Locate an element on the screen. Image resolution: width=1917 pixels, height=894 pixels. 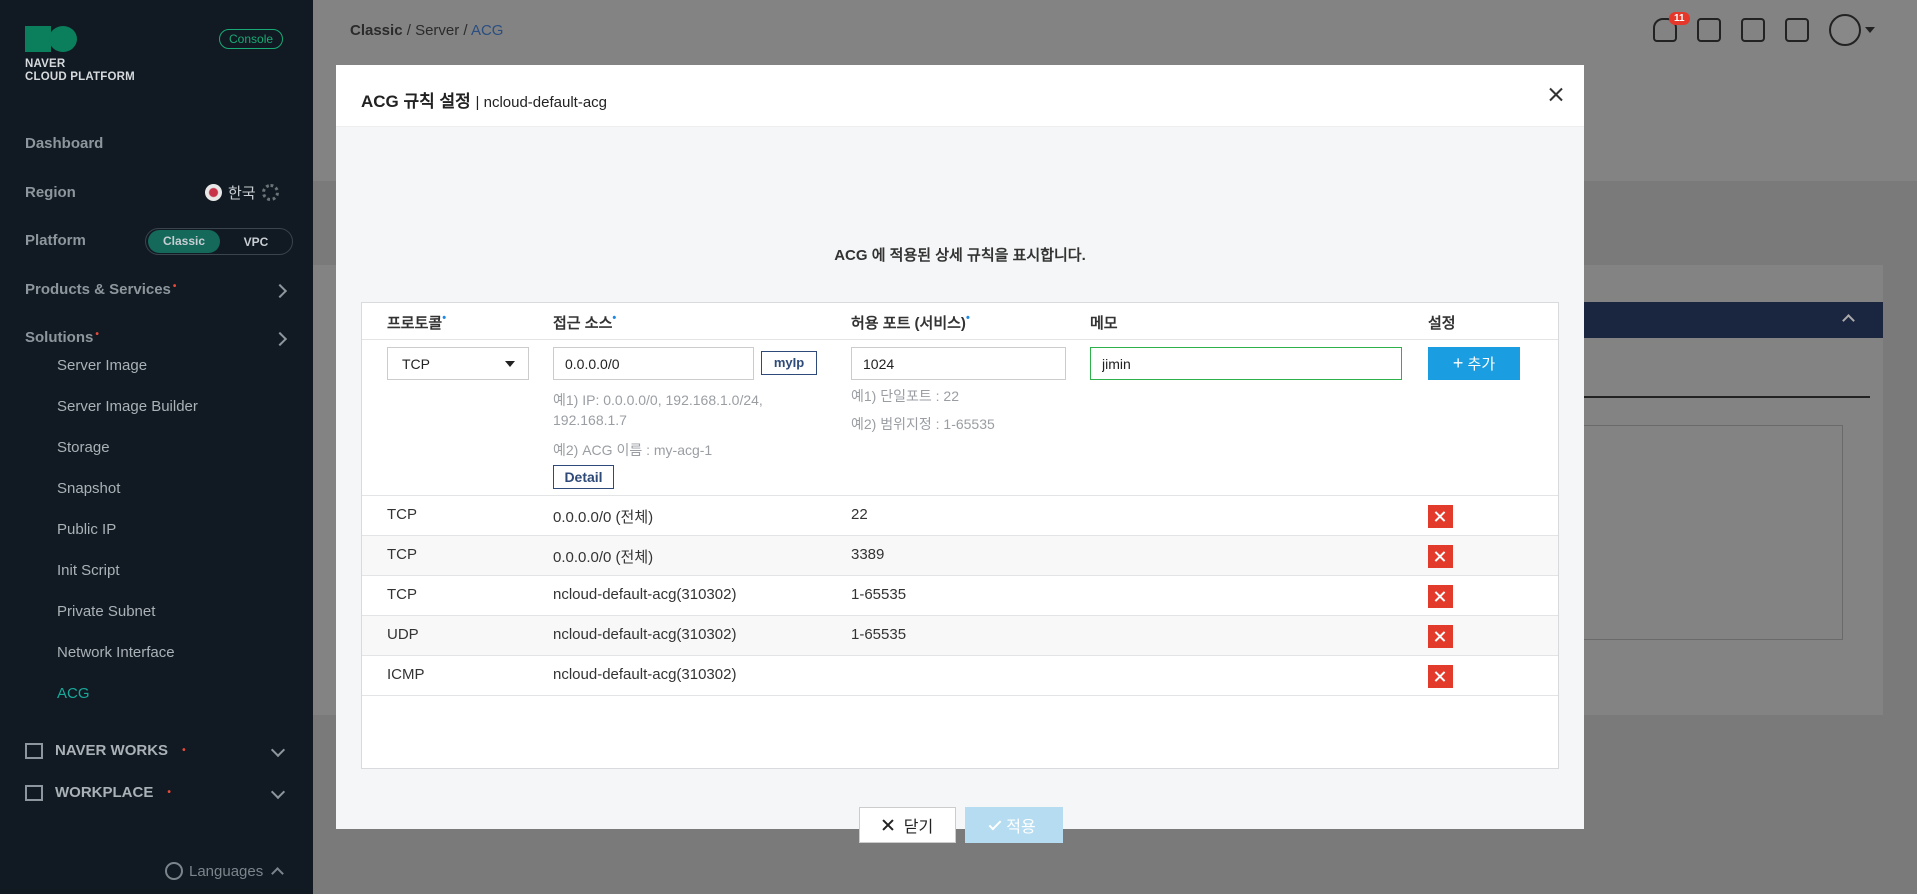
apply-button: 적용 is located at coordinates (1014, 825).